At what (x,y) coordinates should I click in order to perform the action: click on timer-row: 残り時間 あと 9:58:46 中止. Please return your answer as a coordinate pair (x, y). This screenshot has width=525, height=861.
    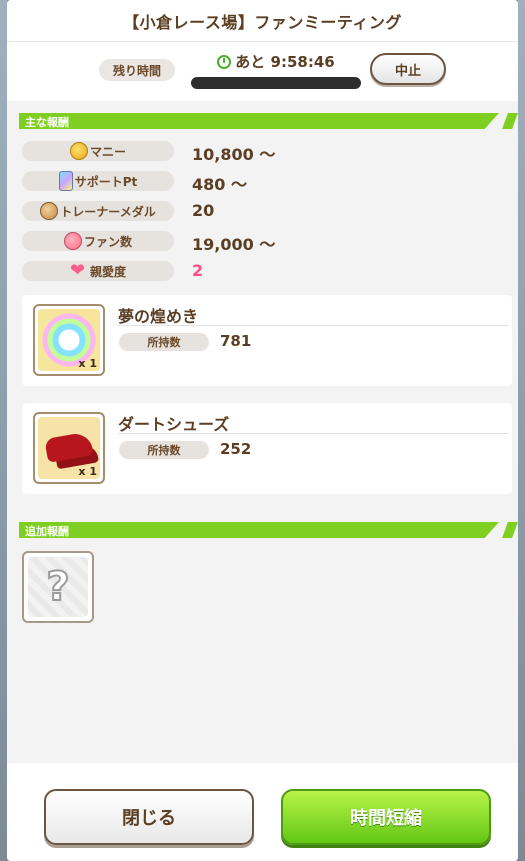
    Looking at the image, I should click on (262, 71).